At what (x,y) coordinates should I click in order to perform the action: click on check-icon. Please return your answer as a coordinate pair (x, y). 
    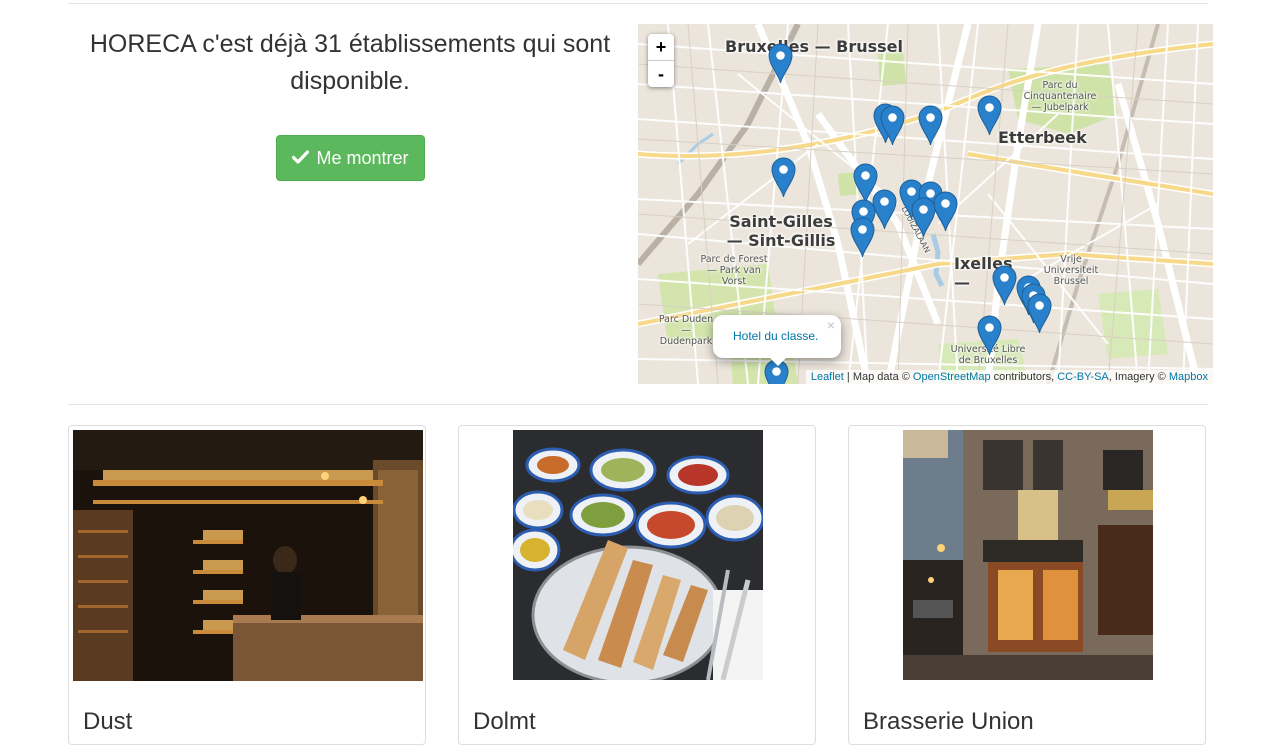
    Looking at the image, I should click on (301, 158).